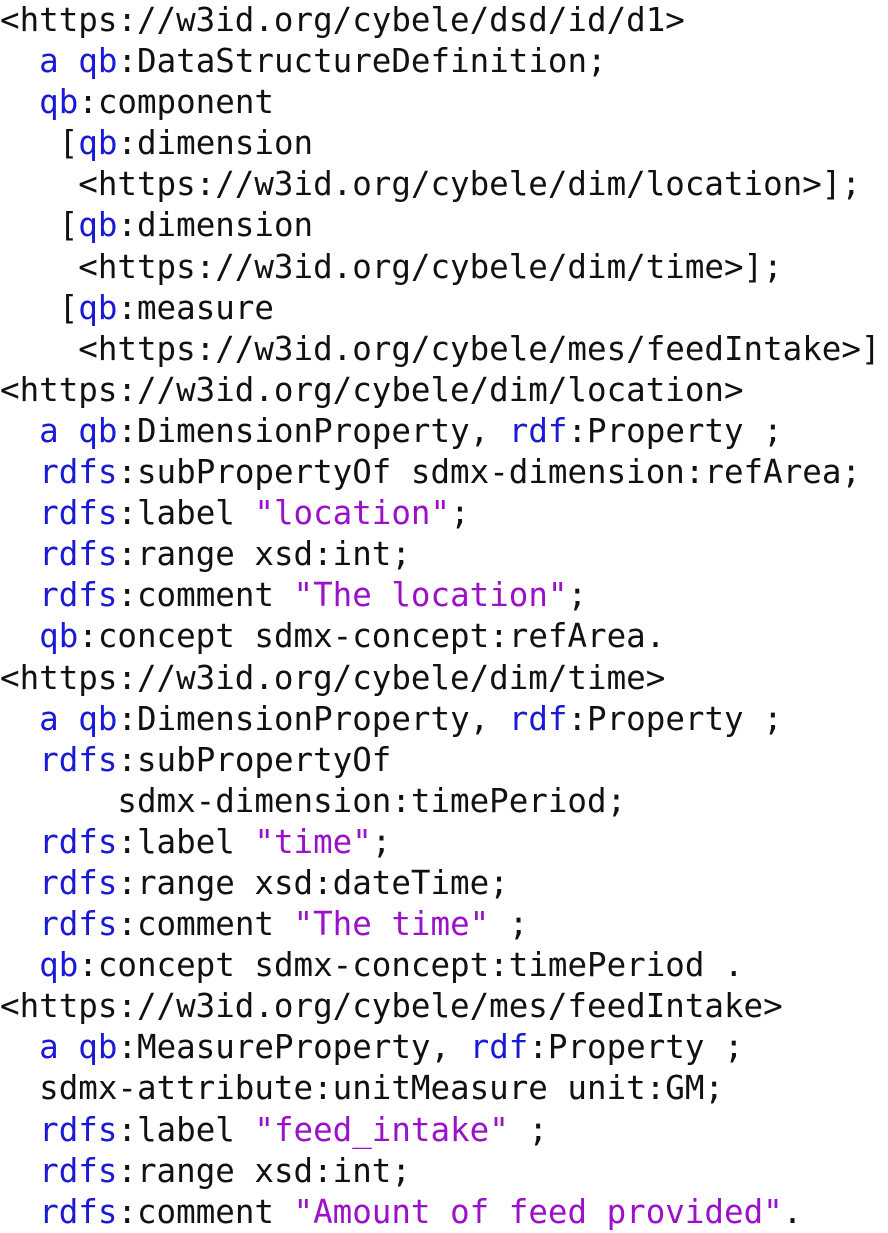 The width and height of the screenshot is (888, 1233). What do you see at coordinates (444, 20) in the screenshot?
I see `code-line: <https://w3id.org/cybele/dsd/id/d1>` at bounding box center [444, 20].